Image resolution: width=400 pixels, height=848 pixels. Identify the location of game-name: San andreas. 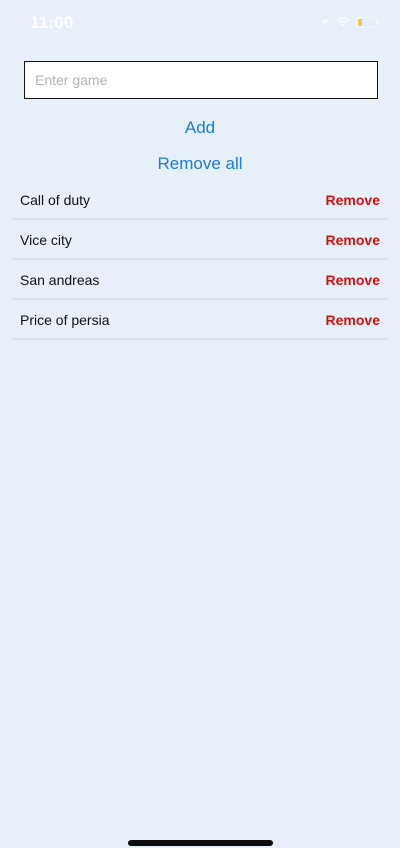
(60, 280).